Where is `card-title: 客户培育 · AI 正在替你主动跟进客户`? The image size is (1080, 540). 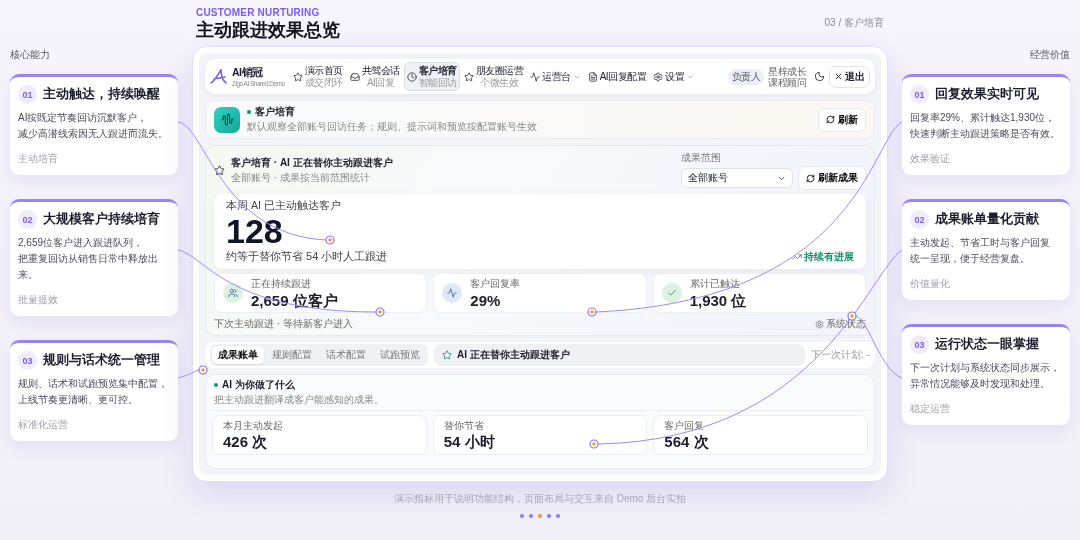
card-title: 客户培育 · AI 正在替你主动跟进客户 is located at coordinates (312, 163).